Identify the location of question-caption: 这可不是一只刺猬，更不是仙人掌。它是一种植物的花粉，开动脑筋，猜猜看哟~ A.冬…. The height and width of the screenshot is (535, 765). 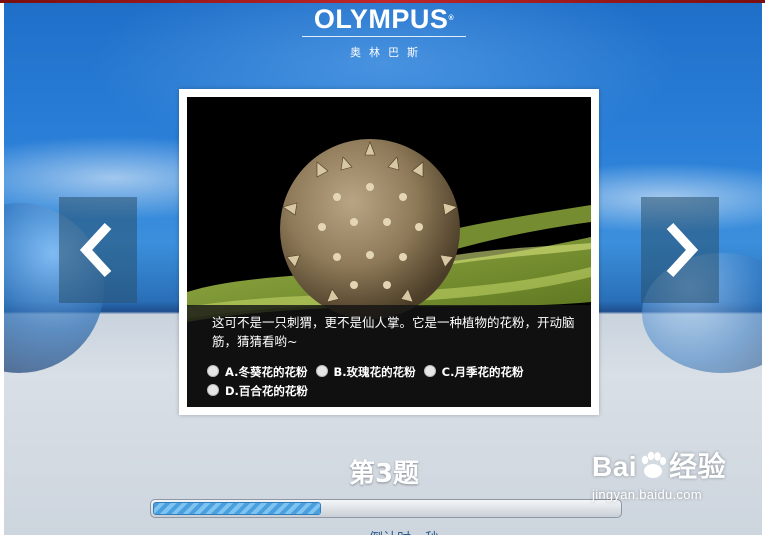
(389, 356).